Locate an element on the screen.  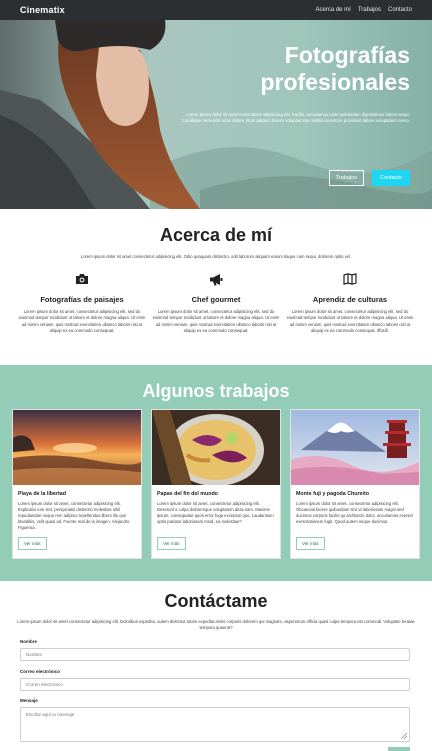
resize-handle-icon is located at coordinates (404, 736).